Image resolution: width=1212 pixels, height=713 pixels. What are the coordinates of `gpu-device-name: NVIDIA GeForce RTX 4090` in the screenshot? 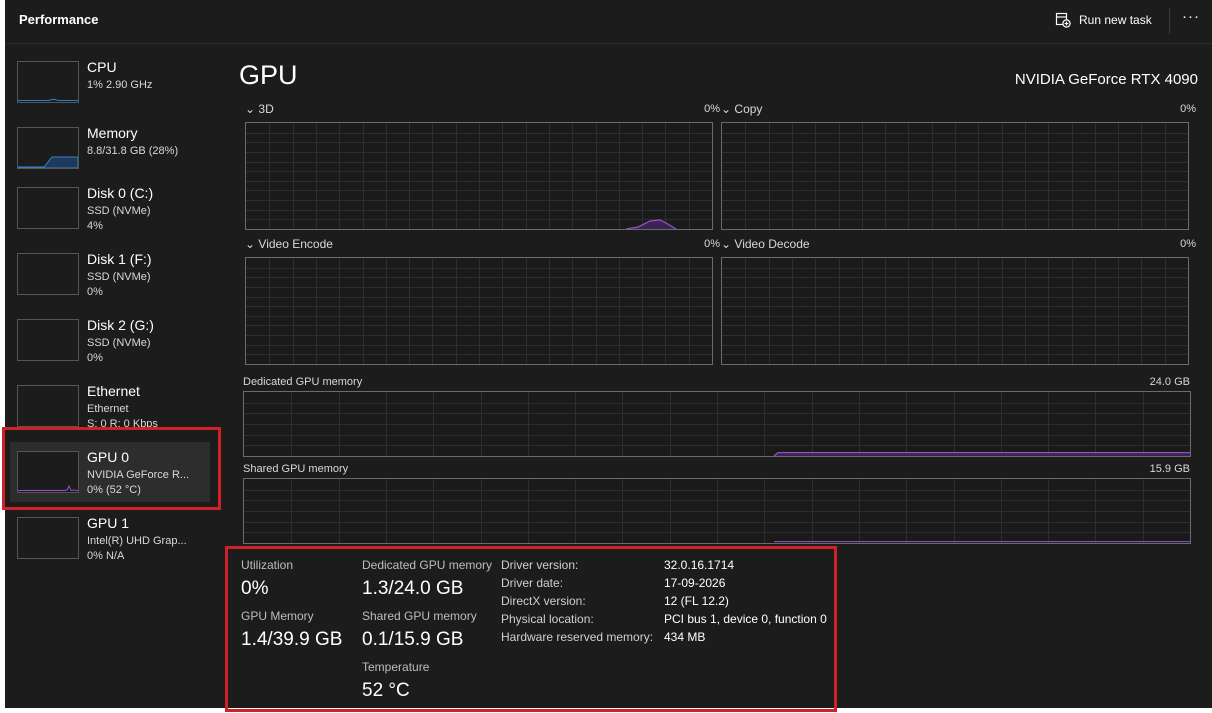 It's located at (1106, 79).